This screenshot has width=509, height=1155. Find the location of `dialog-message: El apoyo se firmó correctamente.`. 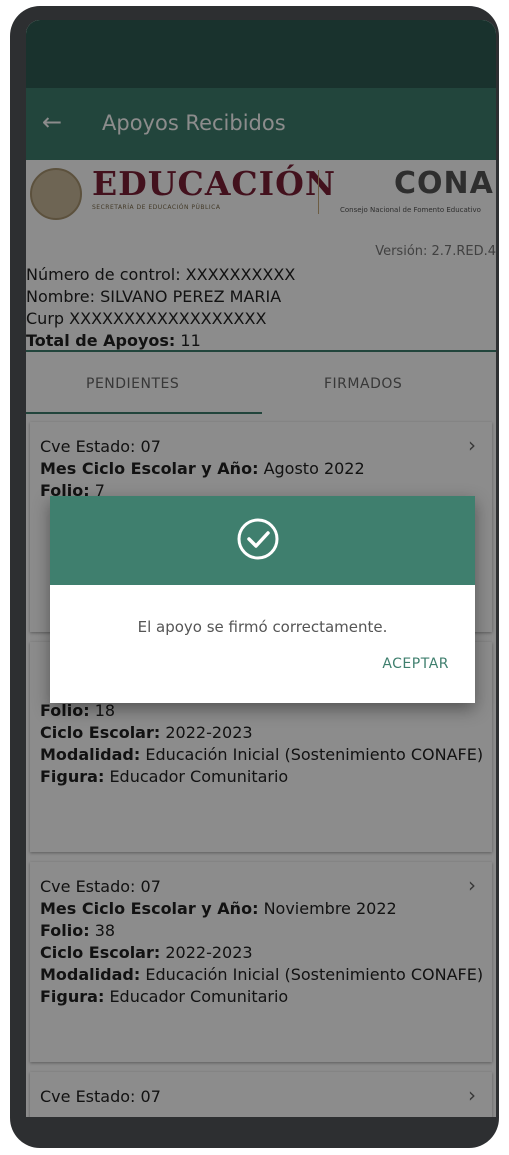

dialog-message: El apoyo se firmó correctamente. is located at coordinates (262, 627).